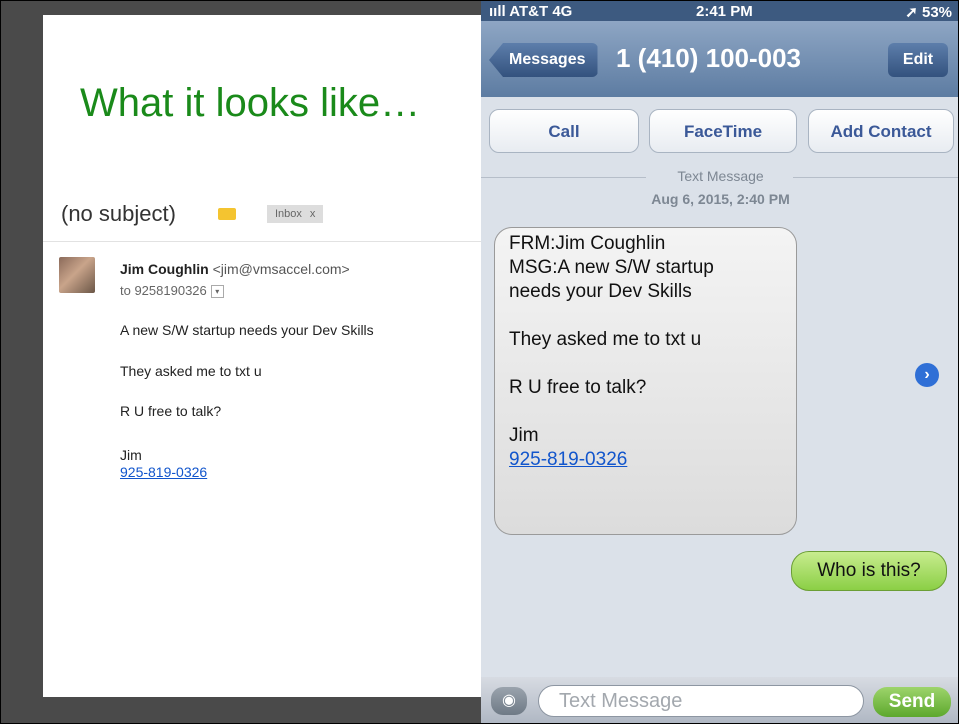 The width and height of the screenshot is (959, 724). Describe the element at coordinates (701, 701) in the screenshot. I see `message-input: Text Message` at that location.